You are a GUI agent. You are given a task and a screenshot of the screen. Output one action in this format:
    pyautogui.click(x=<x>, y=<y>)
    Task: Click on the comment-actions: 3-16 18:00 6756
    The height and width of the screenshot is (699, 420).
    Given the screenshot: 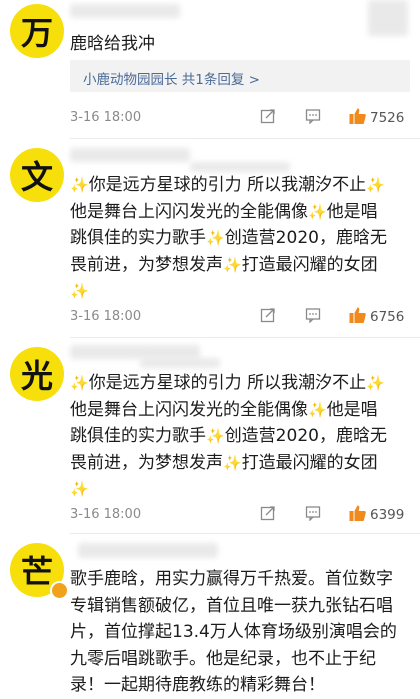 What is the action you would take?
    pyautogui.click(x=240, y=317)
    